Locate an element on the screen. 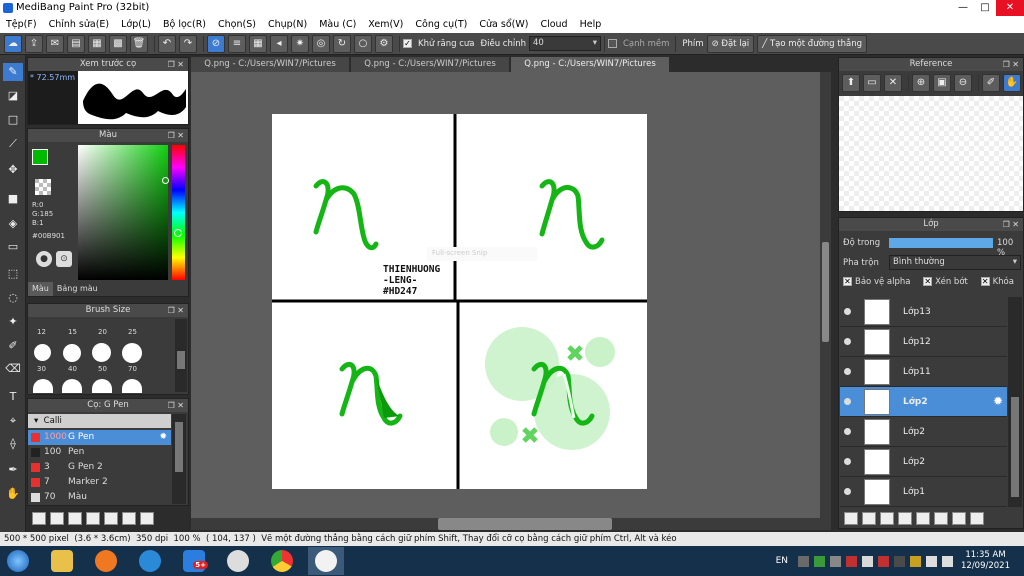 The width and height of the screenshot is (1024, 576). merge-layer-icon is located at coordinates (959, 518).